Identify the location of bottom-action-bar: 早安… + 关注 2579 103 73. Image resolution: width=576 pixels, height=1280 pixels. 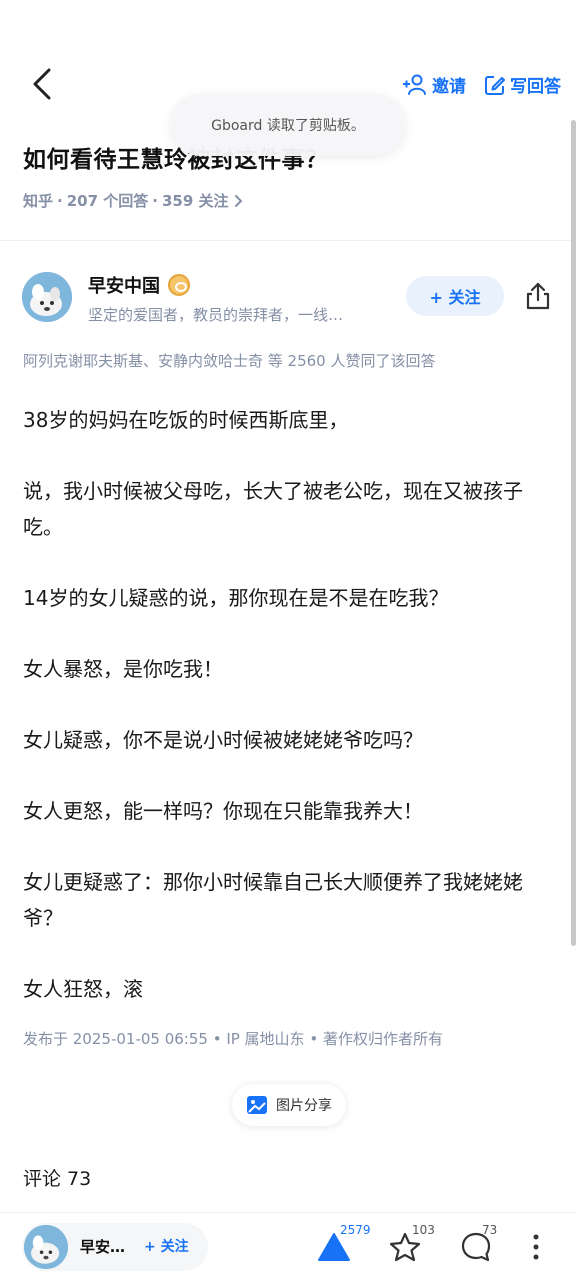
(288, 1246).